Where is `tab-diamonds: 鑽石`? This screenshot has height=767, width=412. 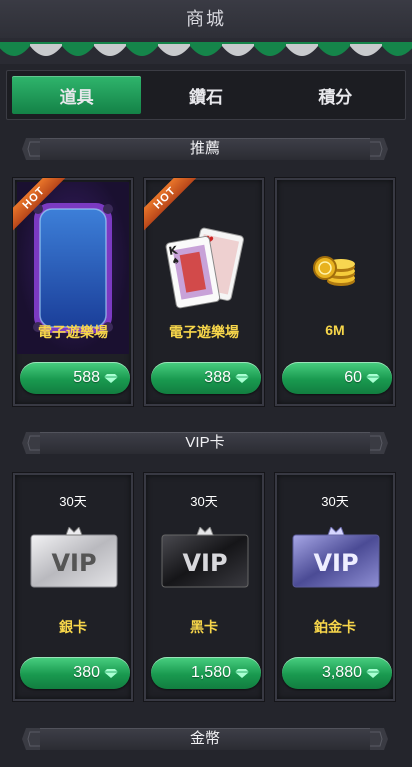
tab-diamonds: 鑽石 is located at coordinates (205, 95).